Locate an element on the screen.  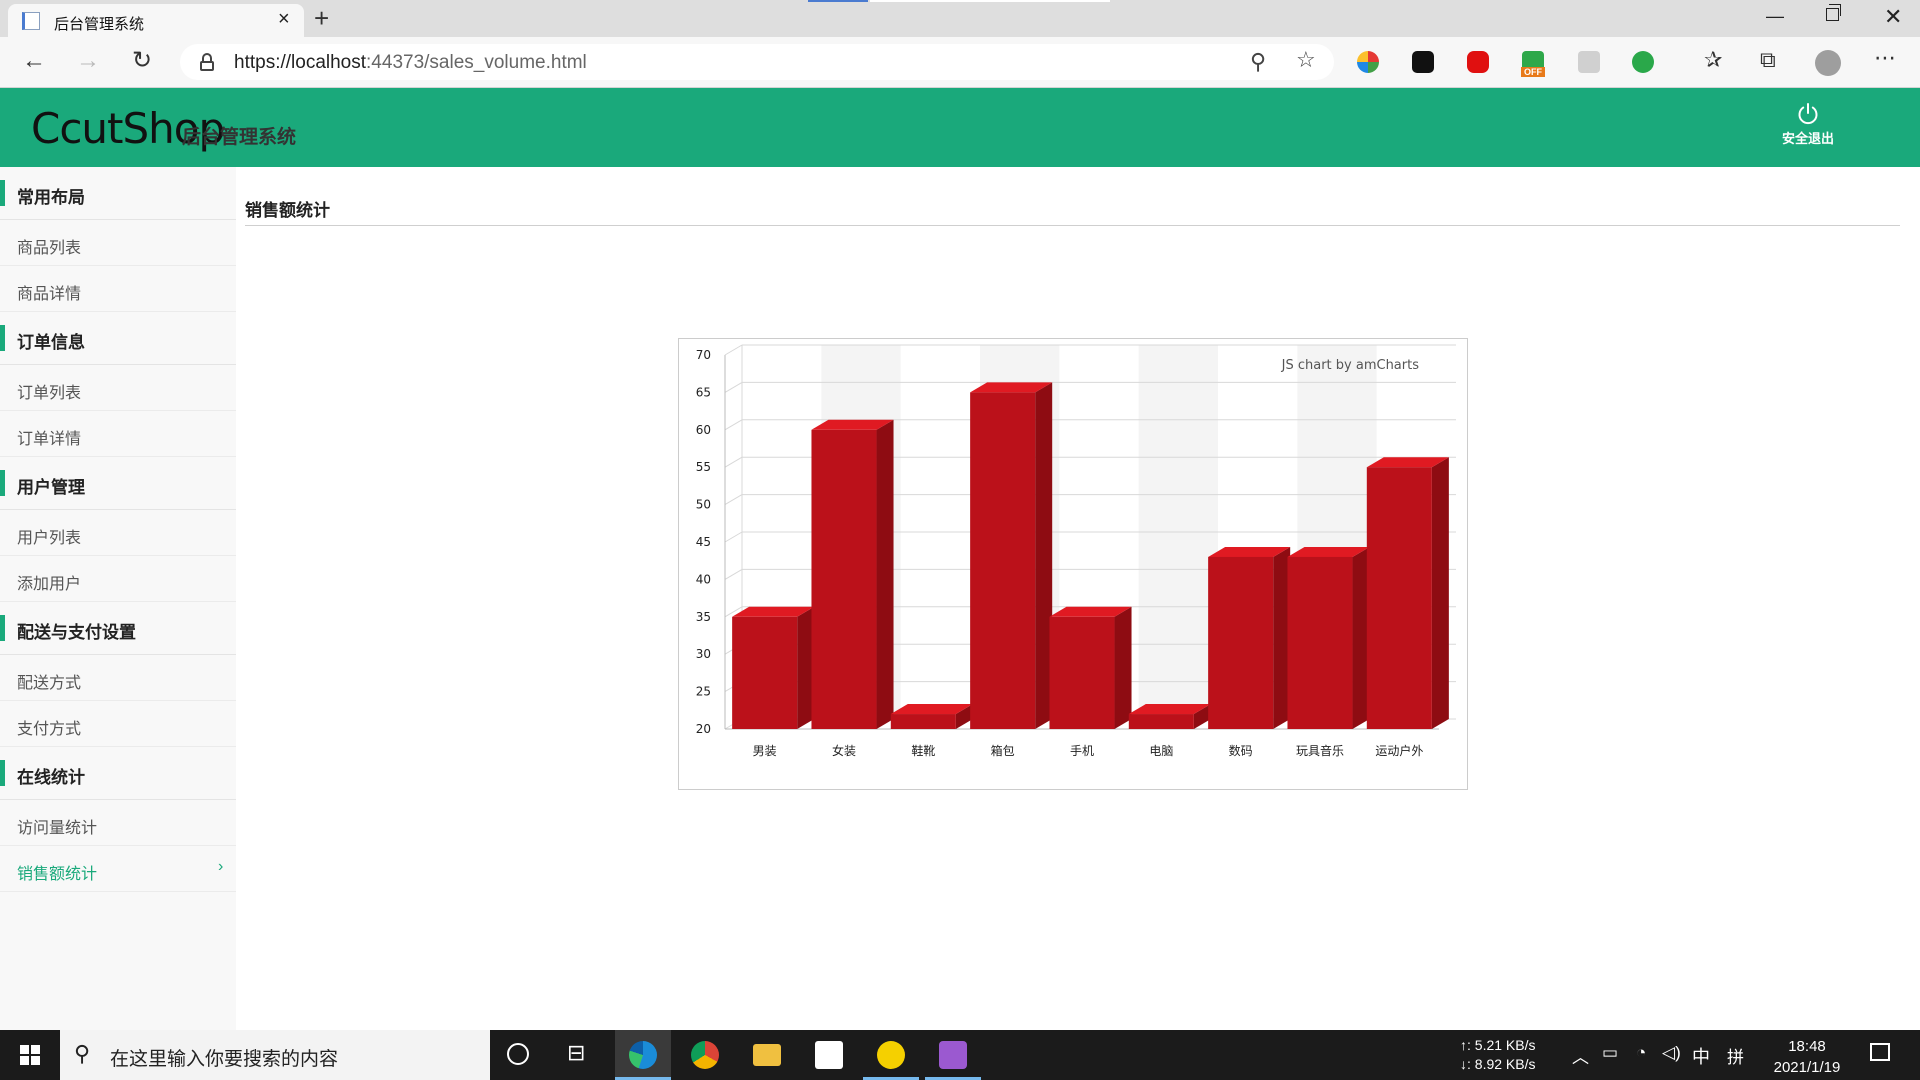
collections-icon: ⧉ is located at coordinates (1768, 60).